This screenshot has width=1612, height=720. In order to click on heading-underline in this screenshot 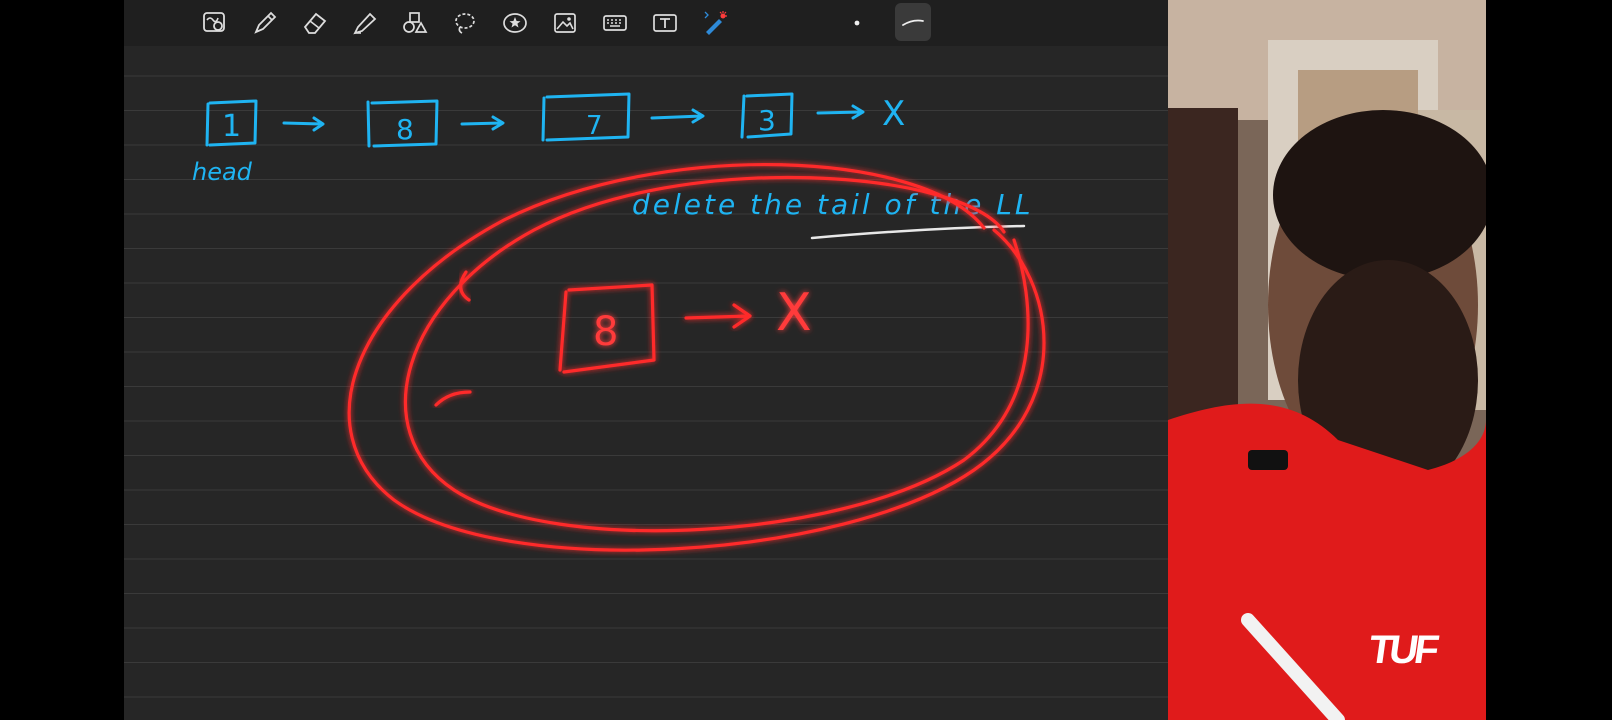, I will do `click(918, 232)`.